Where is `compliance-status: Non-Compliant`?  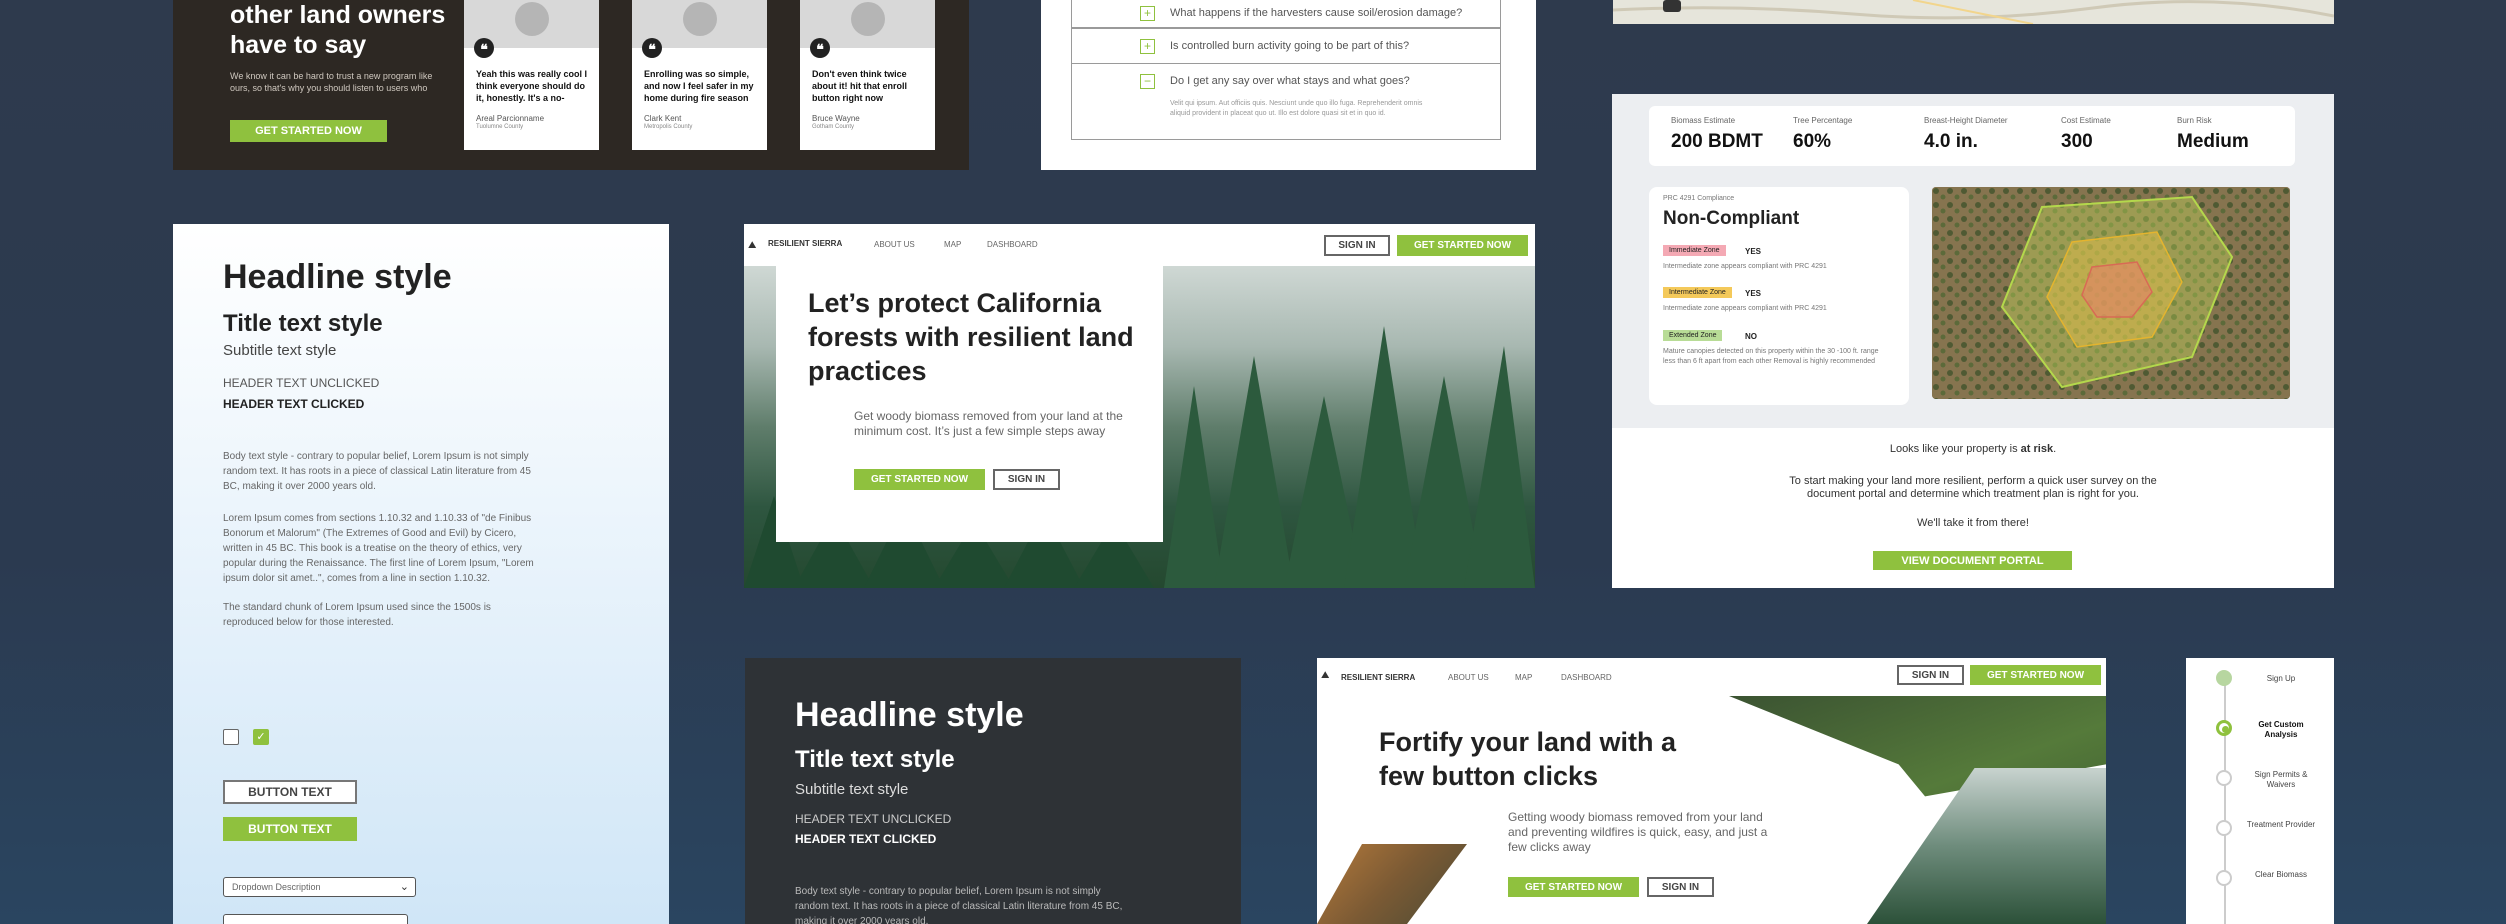 compliance-status: Non-Compliant is located at coordinates (1731, 218).